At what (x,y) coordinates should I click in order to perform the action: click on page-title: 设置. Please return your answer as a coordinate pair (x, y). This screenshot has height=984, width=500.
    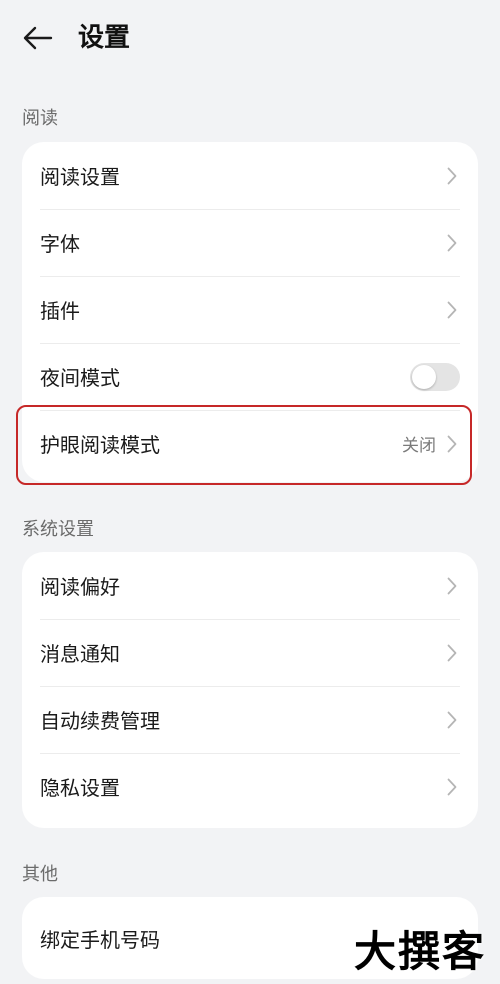
    Looking at the image, I should click on (104, 38).